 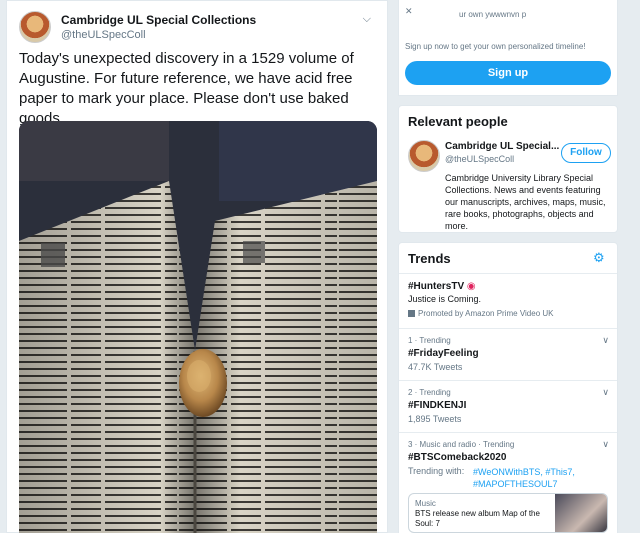 What do you see at coordinates (437, 405) in the screenshot?
I see `trend-name: #FINDKENJI` at bounding box center [437, 405].